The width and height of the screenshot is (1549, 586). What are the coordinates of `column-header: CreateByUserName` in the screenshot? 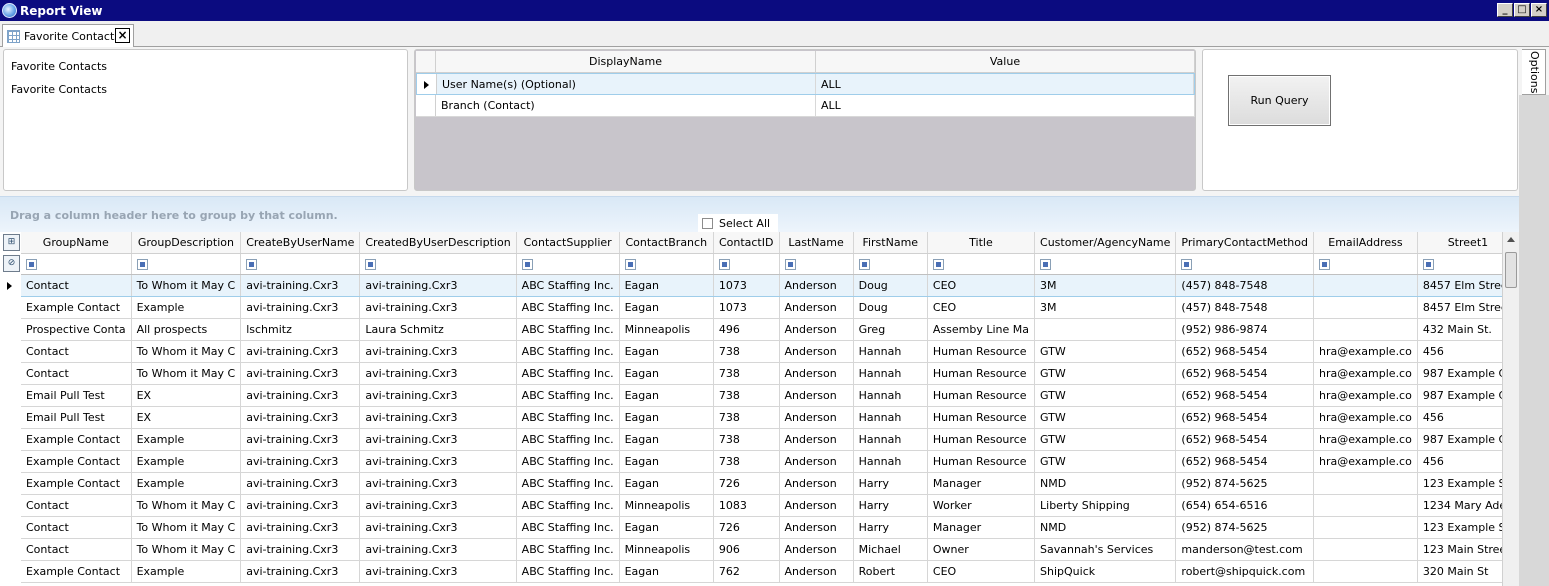 It's located at (300, 243).